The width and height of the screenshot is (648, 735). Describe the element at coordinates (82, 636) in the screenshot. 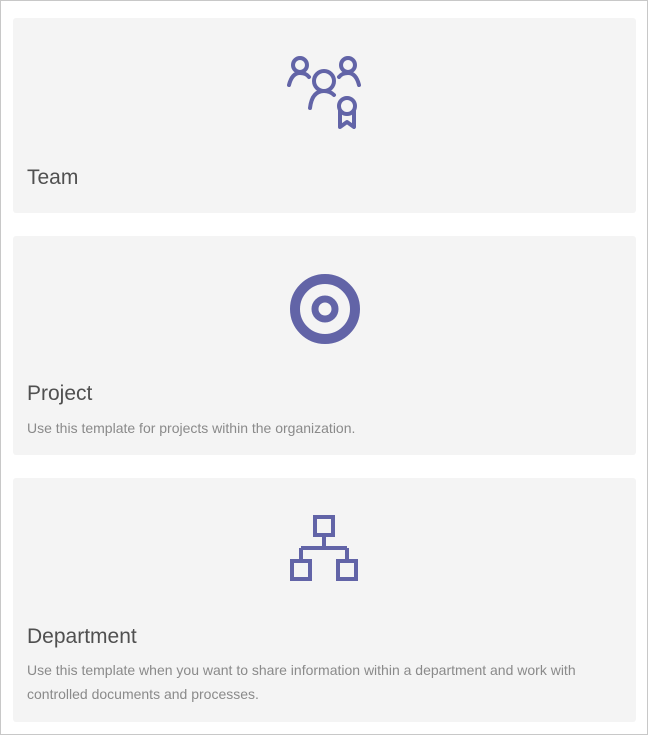

I see `template-title: Department` at that location.